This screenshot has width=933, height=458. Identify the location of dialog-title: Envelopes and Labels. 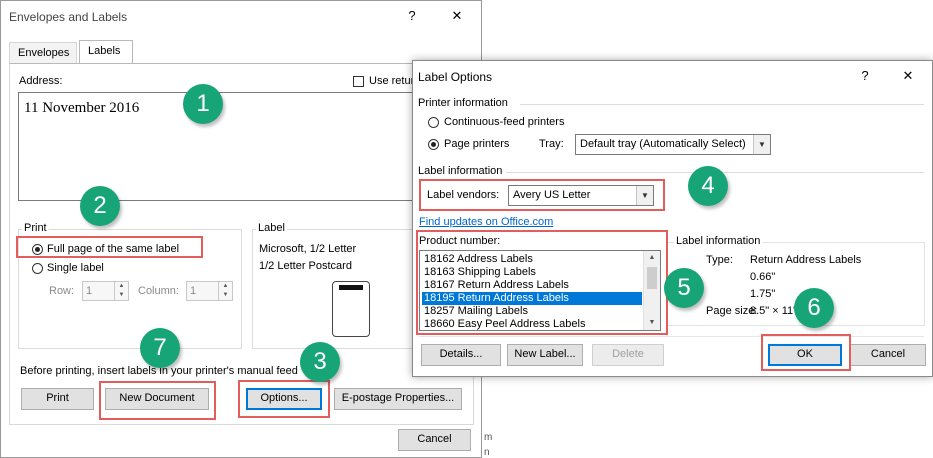
(68, 17).